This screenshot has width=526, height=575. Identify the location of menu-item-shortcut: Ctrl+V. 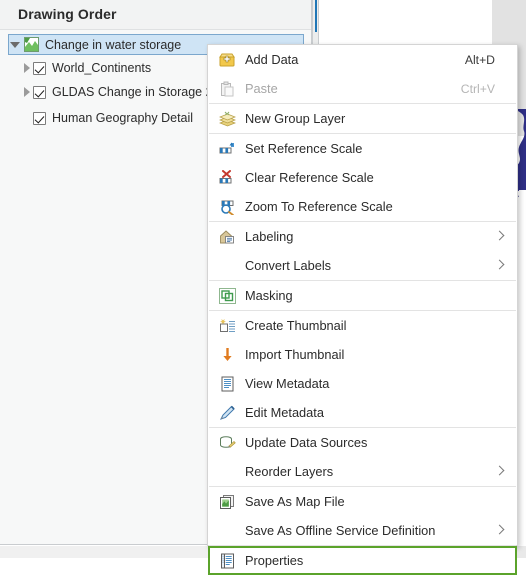
(477, 88).